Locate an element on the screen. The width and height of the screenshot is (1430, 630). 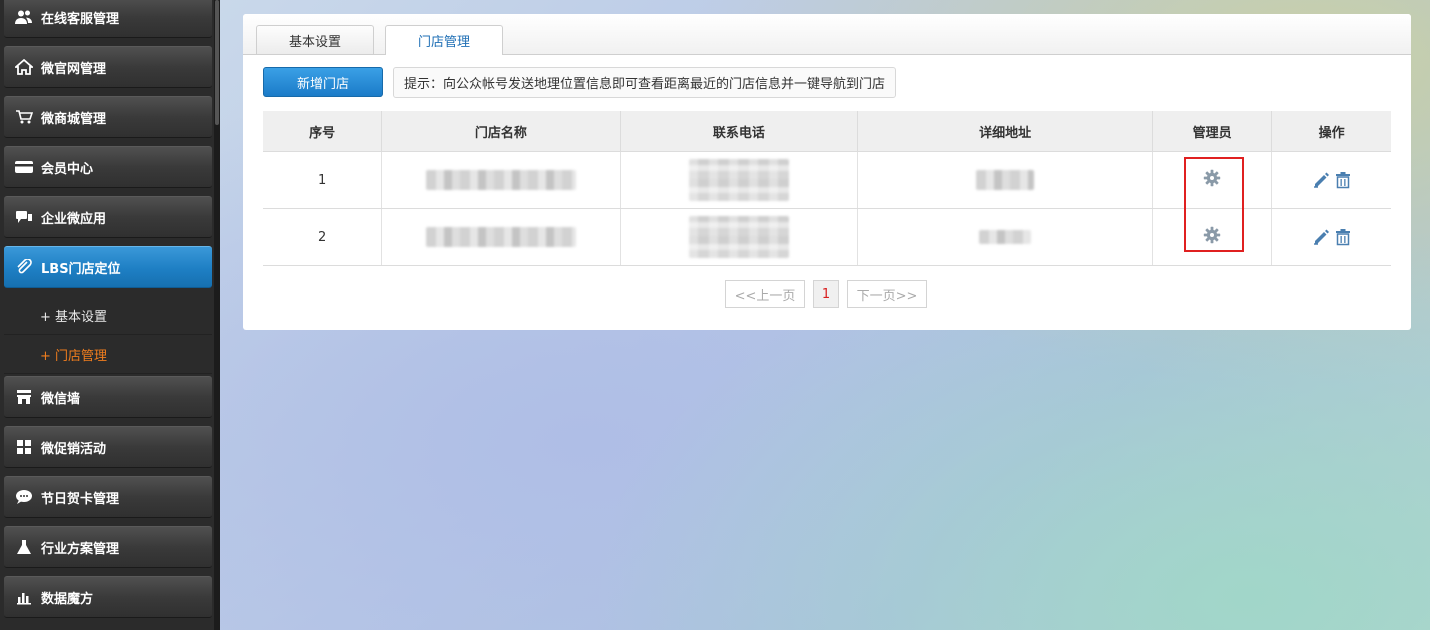
hint-text: 提示：向公众帐号发送地理位置信息即可查看距离最近的门店信息并一键导航到门店 is located at coordinates (645, 82).